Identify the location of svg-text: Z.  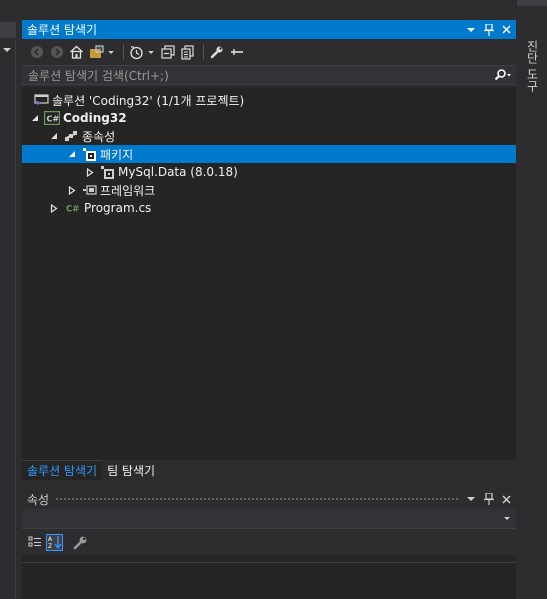
(50, 546).